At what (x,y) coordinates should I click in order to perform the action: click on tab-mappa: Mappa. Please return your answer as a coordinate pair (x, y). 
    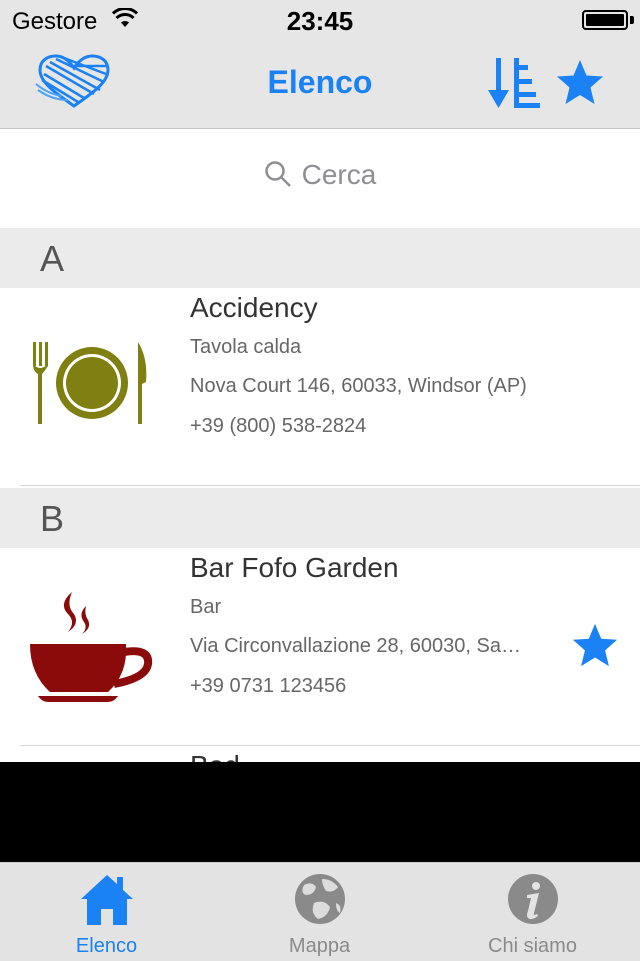
    Looking at the image, I should click on (319, 912).